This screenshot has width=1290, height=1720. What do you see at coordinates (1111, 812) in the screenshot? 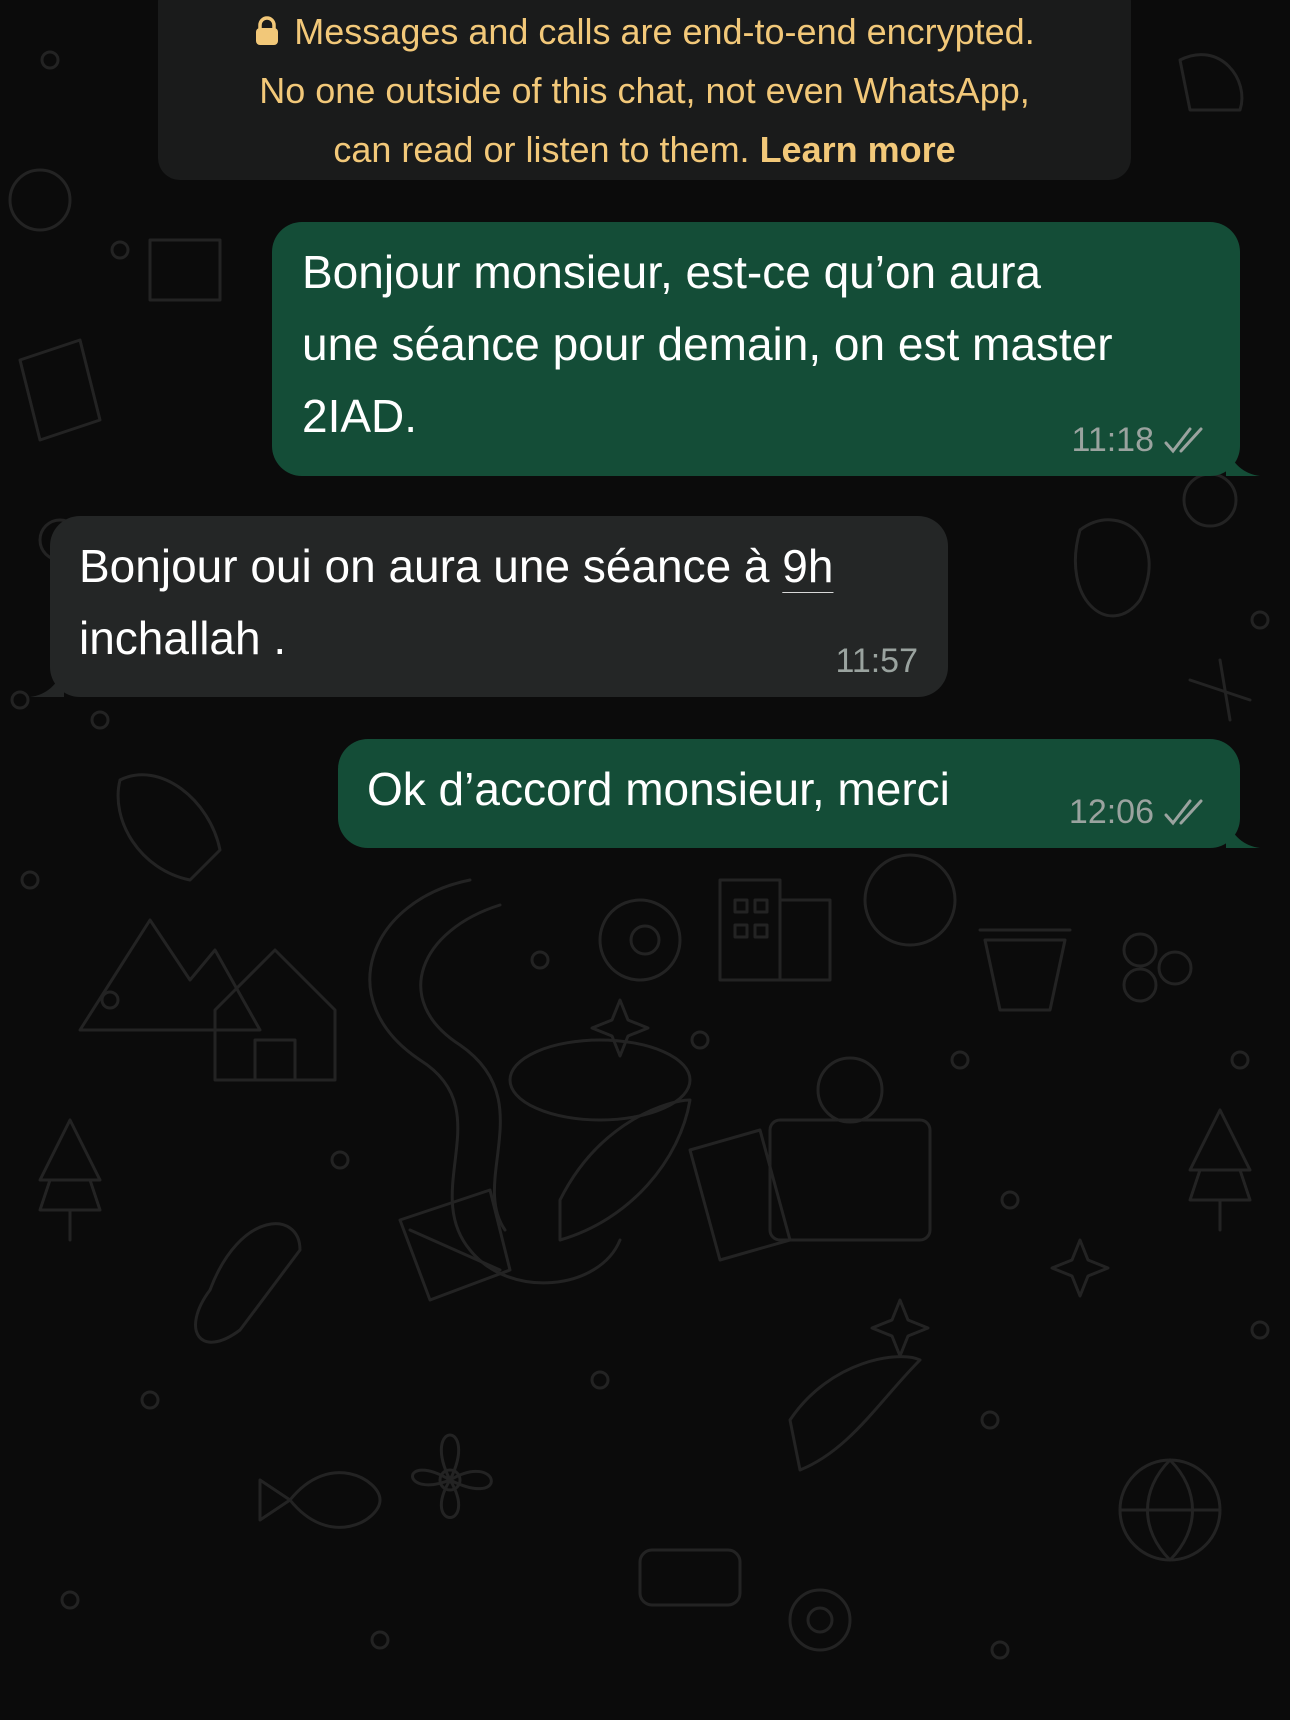
I see `message-time: 12:06` at bounding box center [1111, 812].